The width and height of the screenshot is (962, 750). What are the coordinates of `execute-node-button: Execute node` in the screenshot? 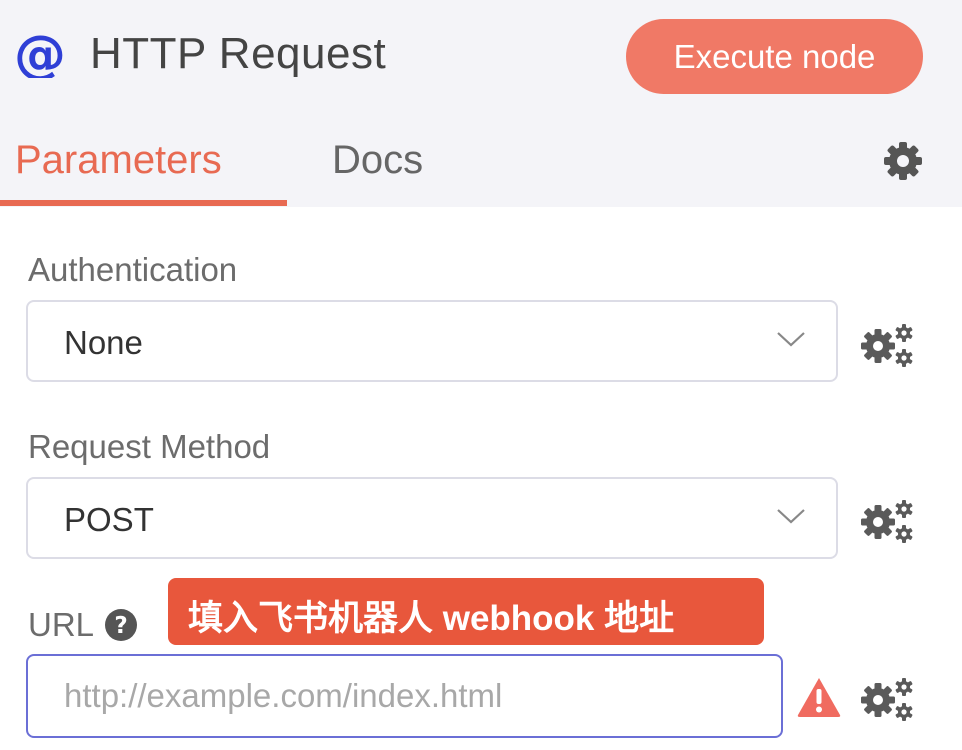 It's located at (774, 56).